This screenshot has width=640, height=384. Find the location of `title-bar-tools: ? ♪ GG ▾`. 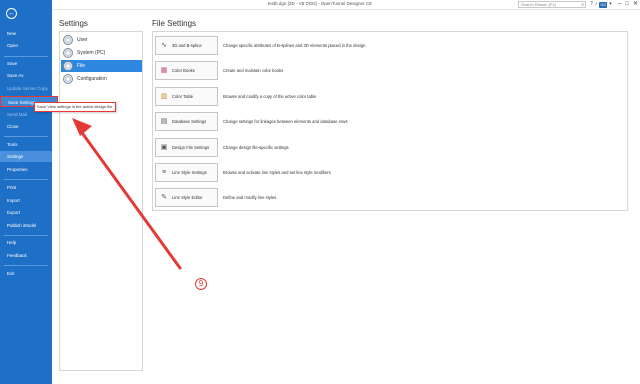

title-bar-tools: ? ♪ GG ▾ is located at coordinates (601, 4).